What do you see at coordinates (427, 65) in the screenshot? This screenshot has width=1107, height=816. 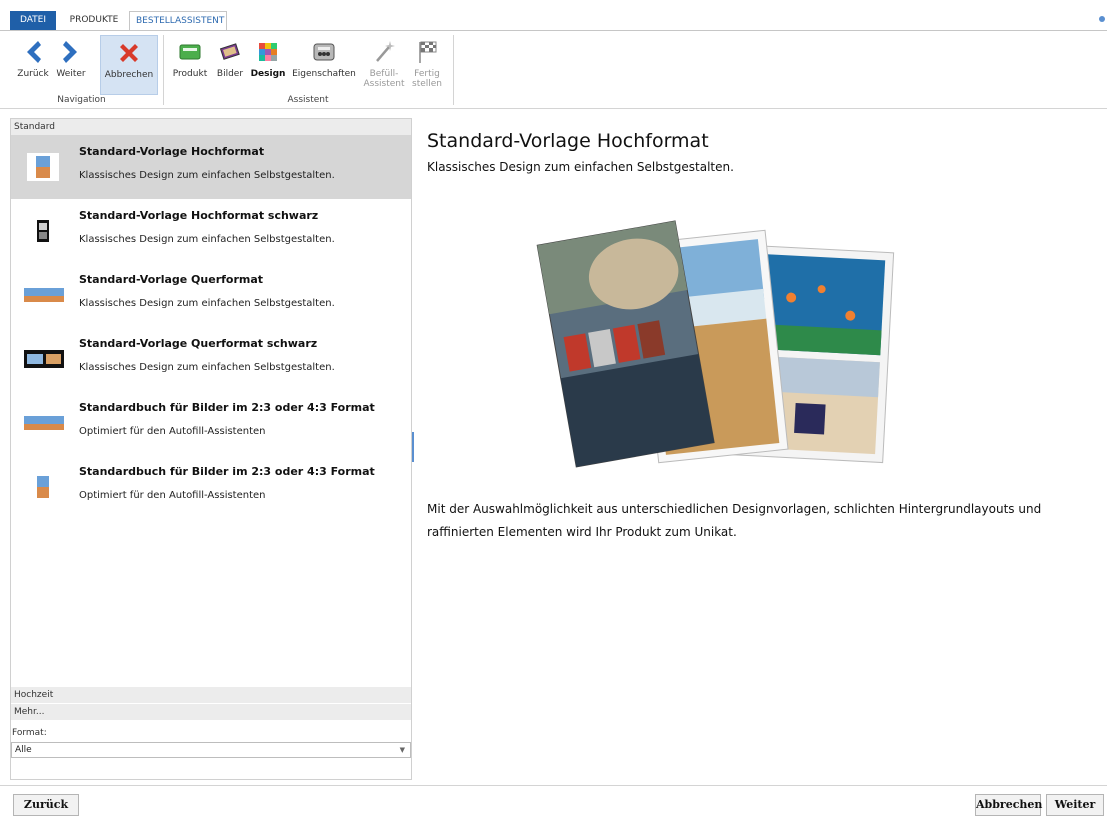 I see `ribbon-finish-button: Fertig stellen` at bounding box center [427, 65].